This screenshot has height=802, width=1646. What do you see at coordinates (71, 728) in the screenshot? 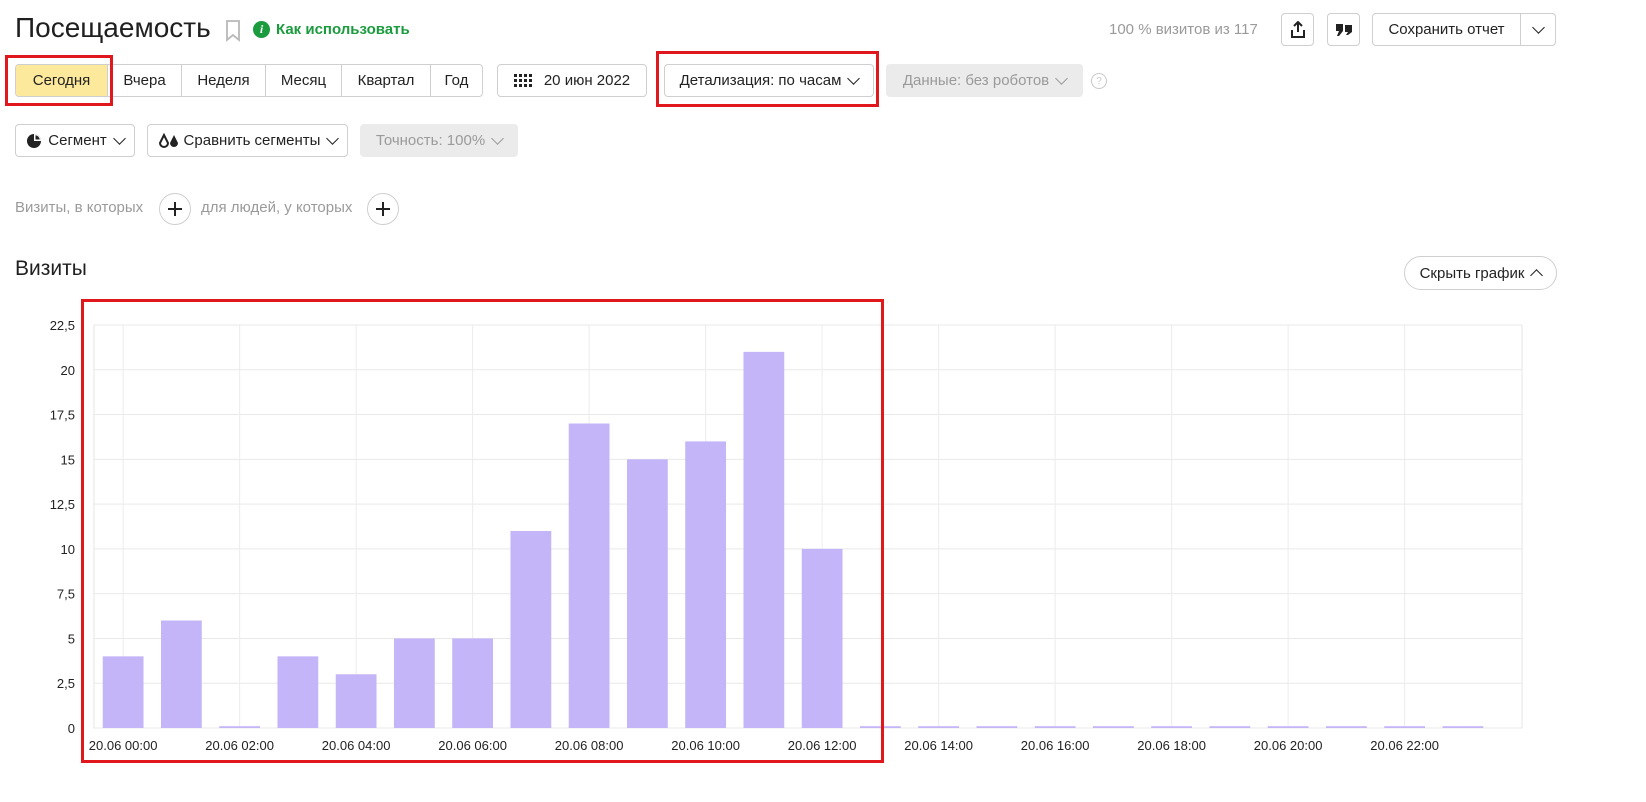
I see `y-tick-label: 0` at bounding box center [71, 728].